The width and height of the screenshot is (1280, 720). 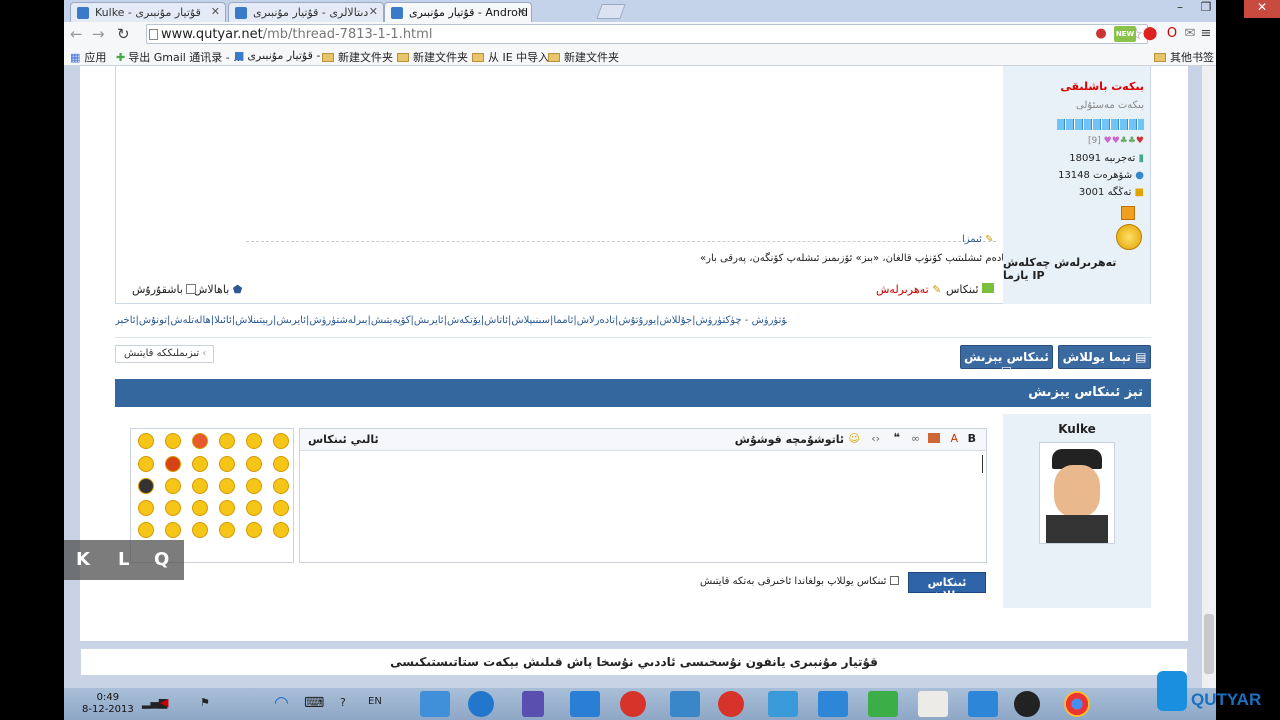 What do you see at coordinates (1101, 34) in the screenshot?
I see `location-pin-icon: ●` at bounding box center [1101, 34].